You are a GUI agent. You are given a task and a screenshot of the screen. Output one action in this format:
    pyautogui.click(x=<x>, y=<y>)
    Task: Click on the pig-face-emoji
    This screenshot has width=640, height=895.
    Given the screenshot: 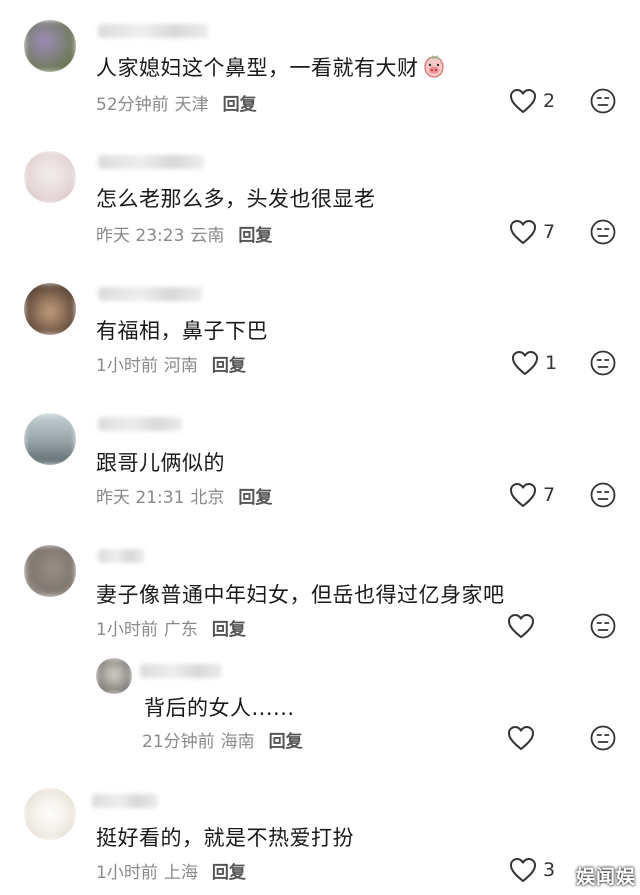 What is the action you would take?
    pyautogui.click(x=434, y=67)
    